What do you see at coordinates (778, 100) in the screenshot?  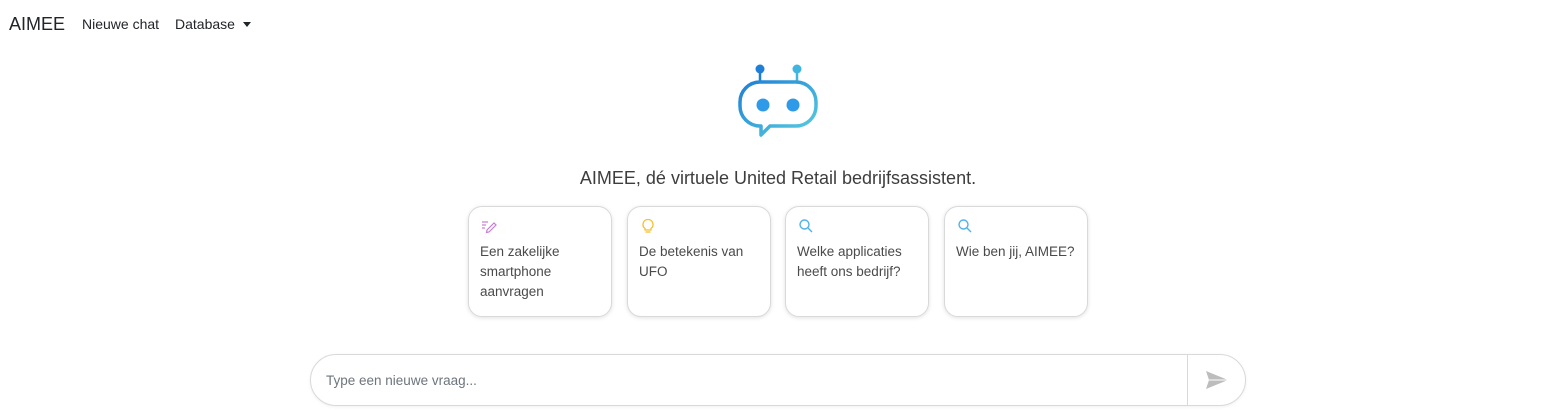 I see `robot-chat-bubble-icon` at bounding box center [778, 100].